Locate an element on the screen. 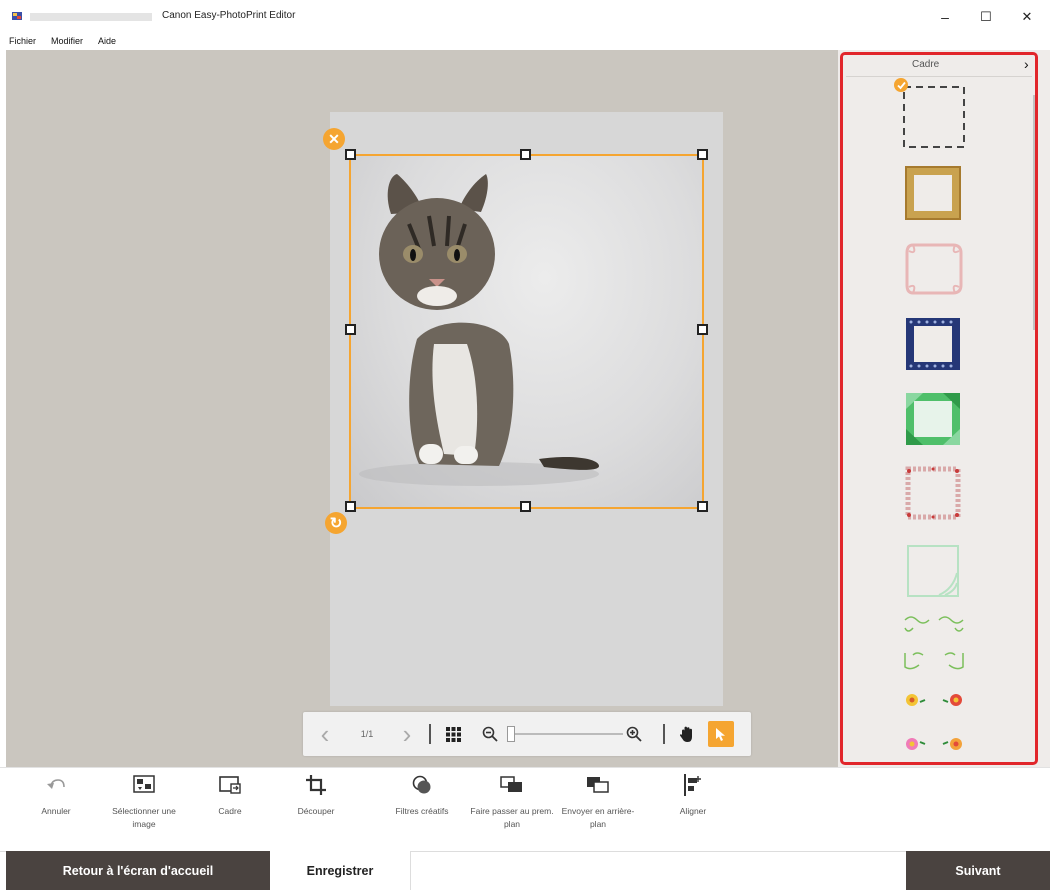  align-button: Aligner is located at coordinates (693, 794).